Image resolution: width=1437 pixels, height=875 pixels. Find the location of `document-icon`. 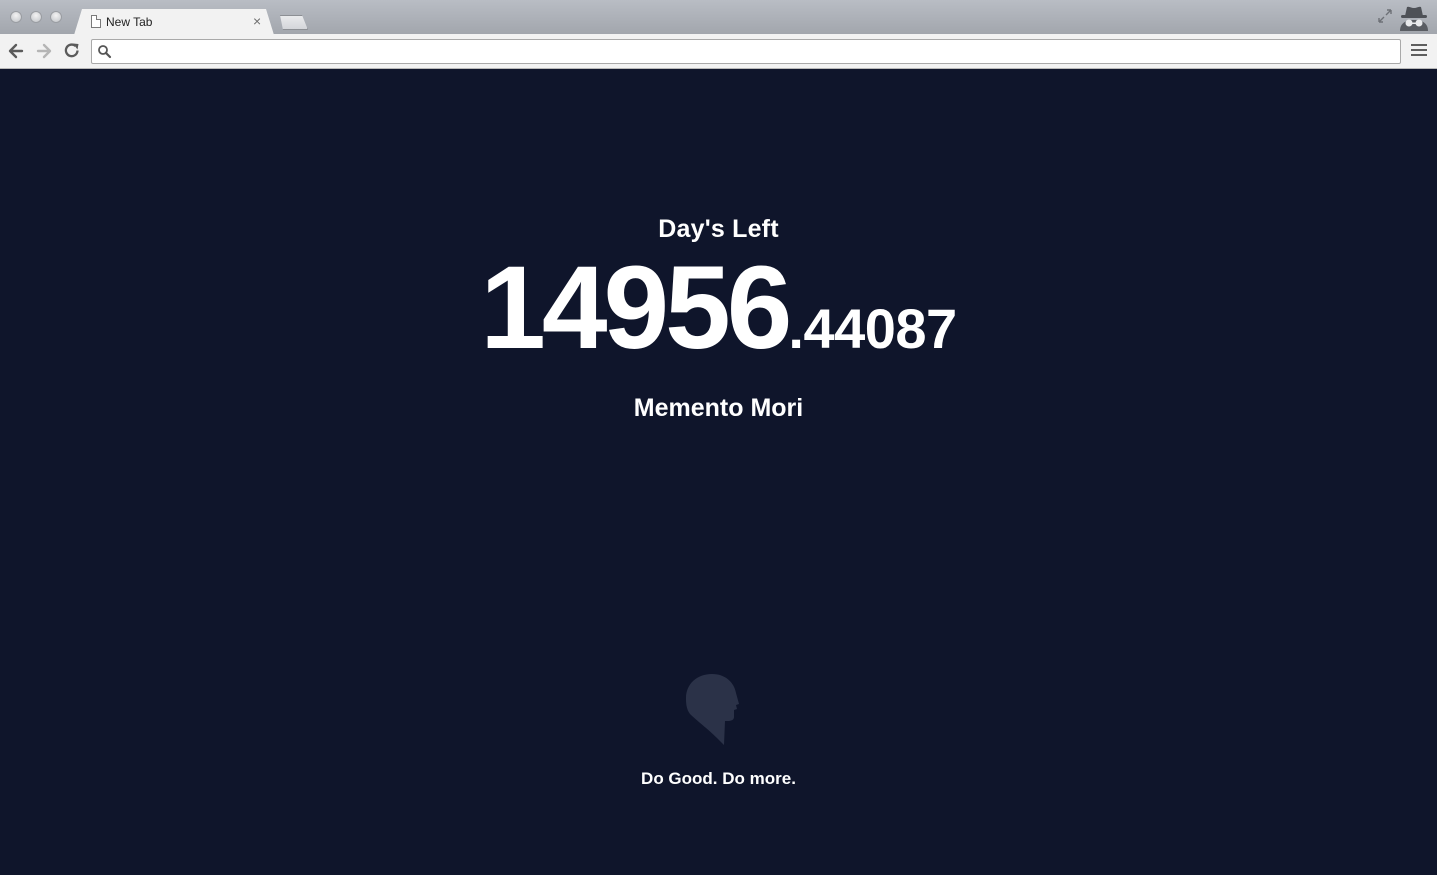

document-icon is located at coordinates (96, 21).